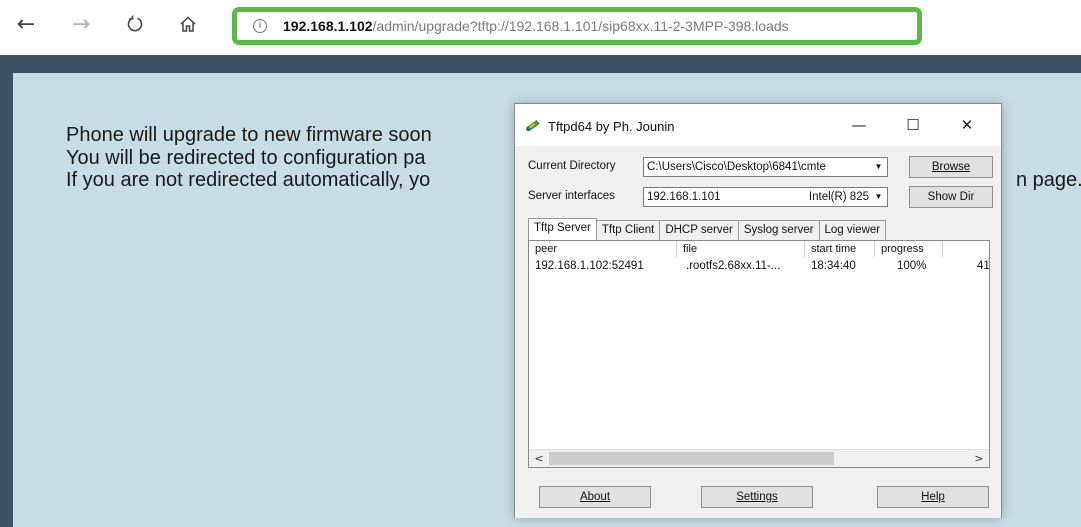  Describe the element at coordinates (603, 249) in the screenshot. I see `column-peer: peer` at that location.